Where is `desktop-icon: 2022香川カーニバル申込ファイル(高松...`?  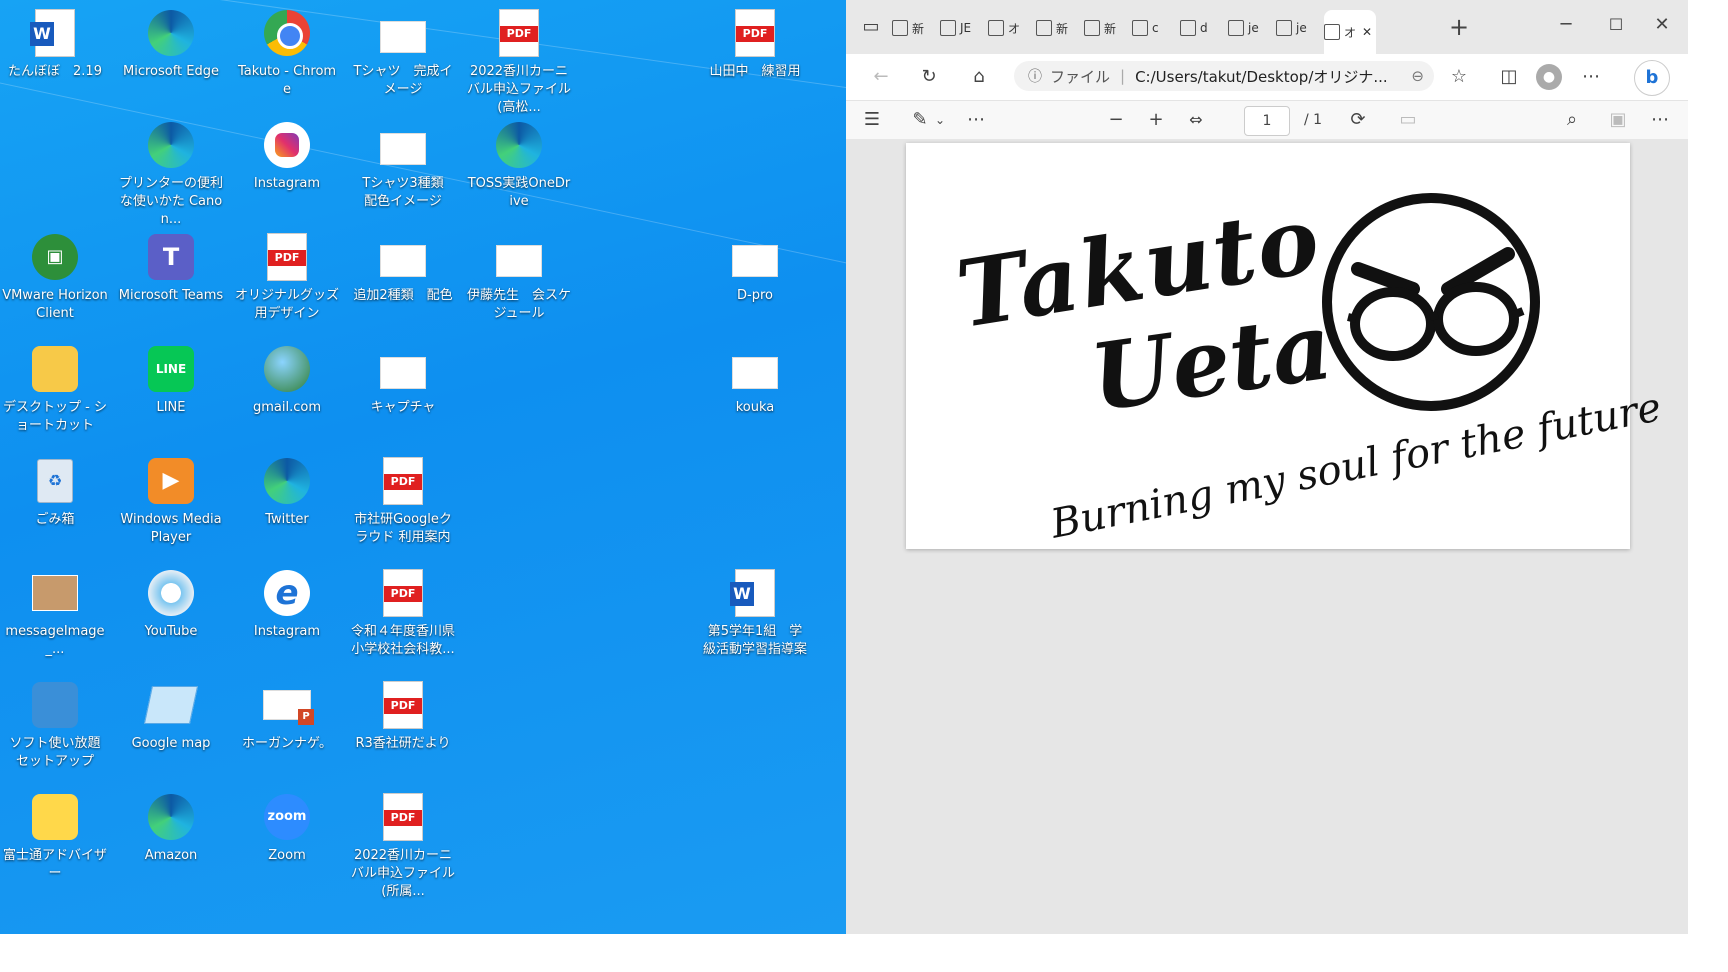
desktop-icon: 2022香川カーニバル申込ファイル(高松... is located at coordinates (519, 58).